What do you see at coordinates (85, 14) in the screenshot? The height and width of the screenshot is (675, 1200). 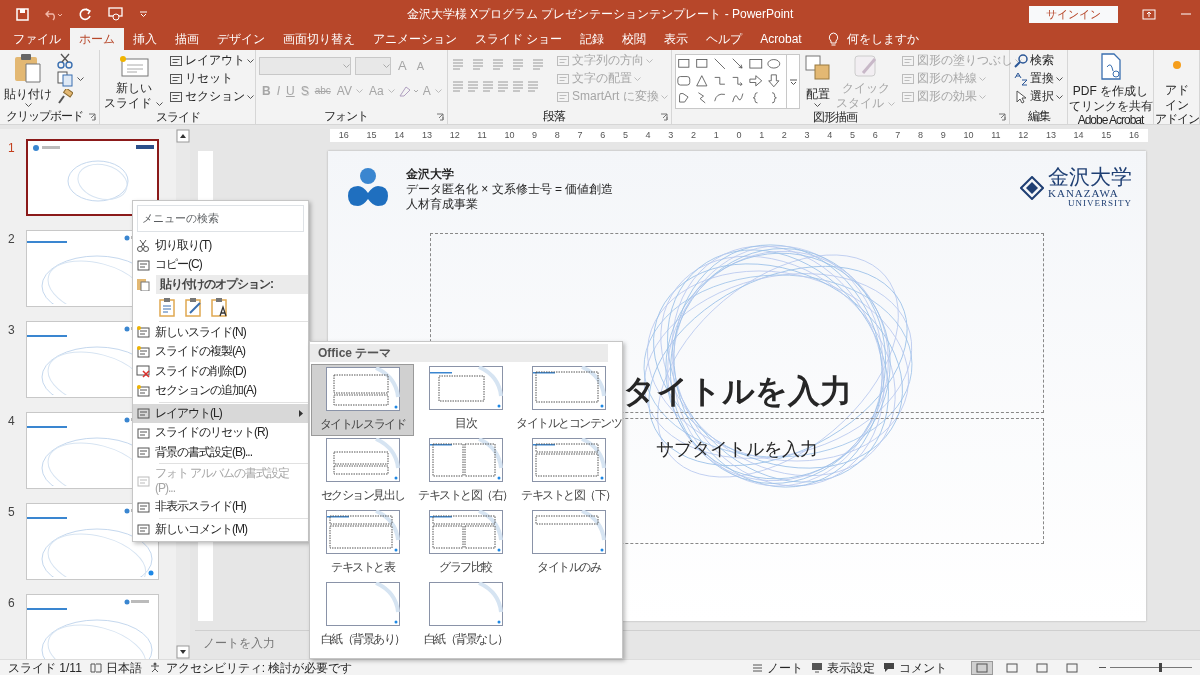 I see `repeat-icon` at bounding box center [85, 14].